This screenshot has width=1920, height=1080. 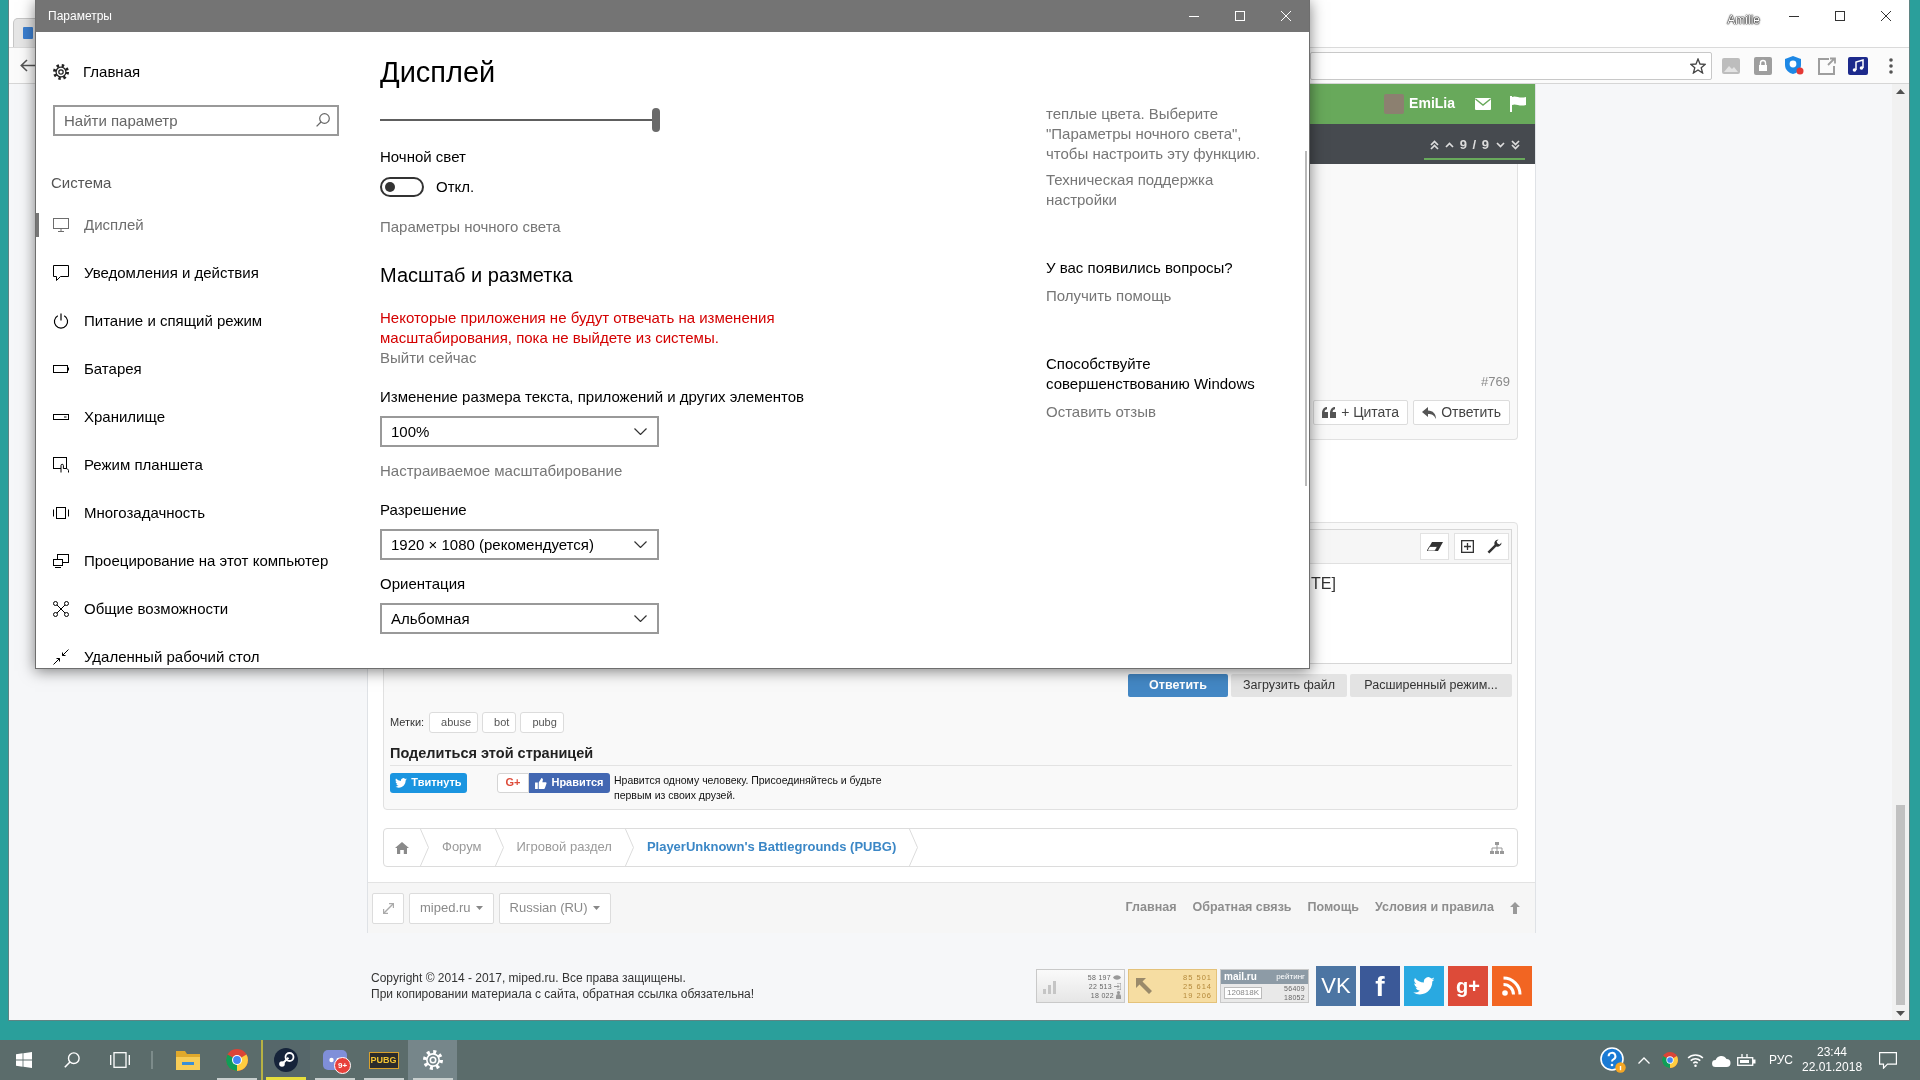 What do you see at coordinates (208, 561) in the screenshot?
I see `nav-item: Проецирование на этот компьютер` at bounding box center [208, 561].